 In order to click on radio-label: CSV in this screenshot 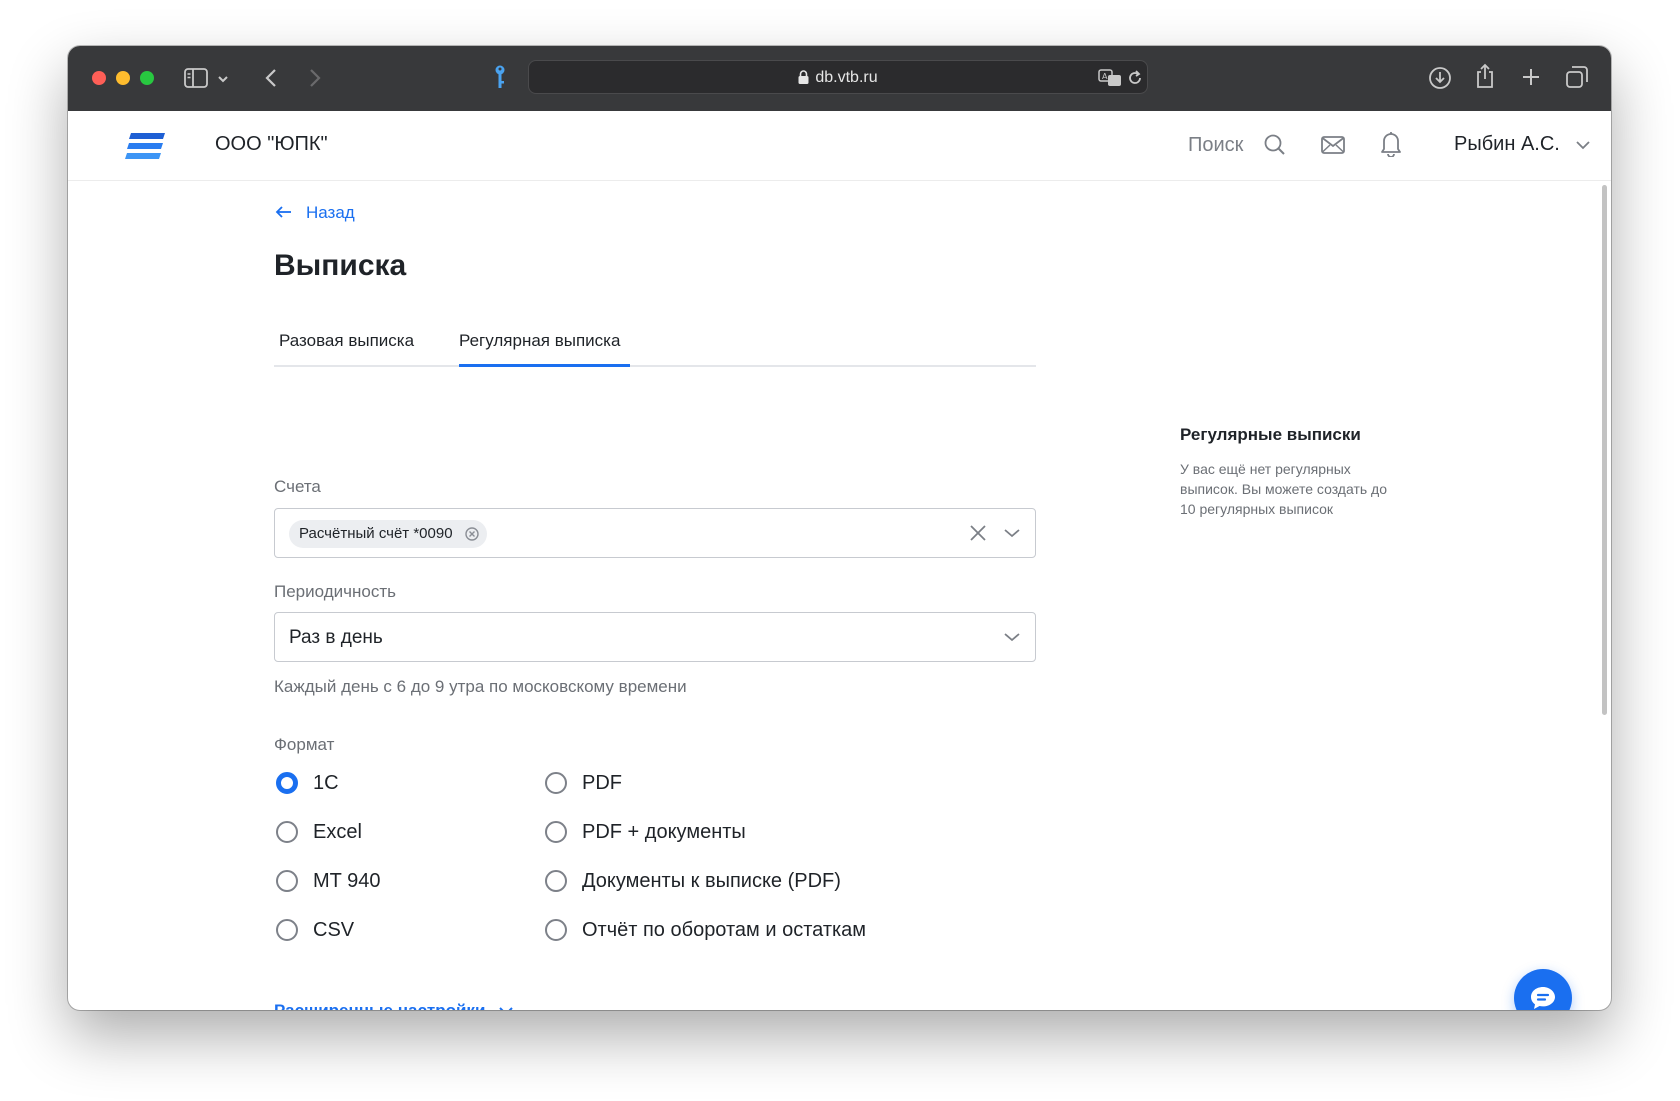, I will do `click(334, 930)`.